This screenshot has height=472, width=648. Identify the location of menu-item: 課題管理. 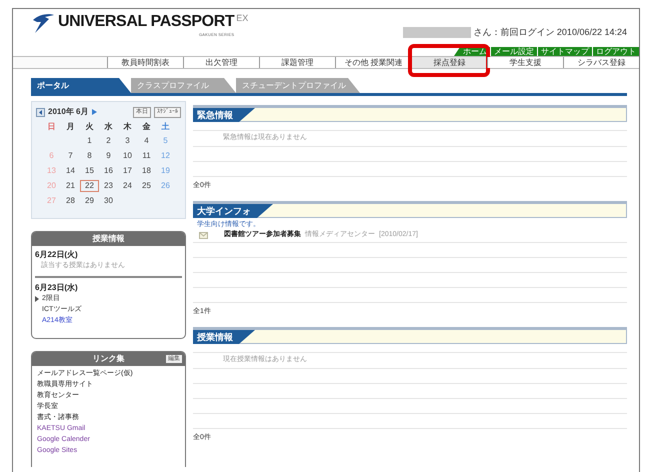
(297, 62).